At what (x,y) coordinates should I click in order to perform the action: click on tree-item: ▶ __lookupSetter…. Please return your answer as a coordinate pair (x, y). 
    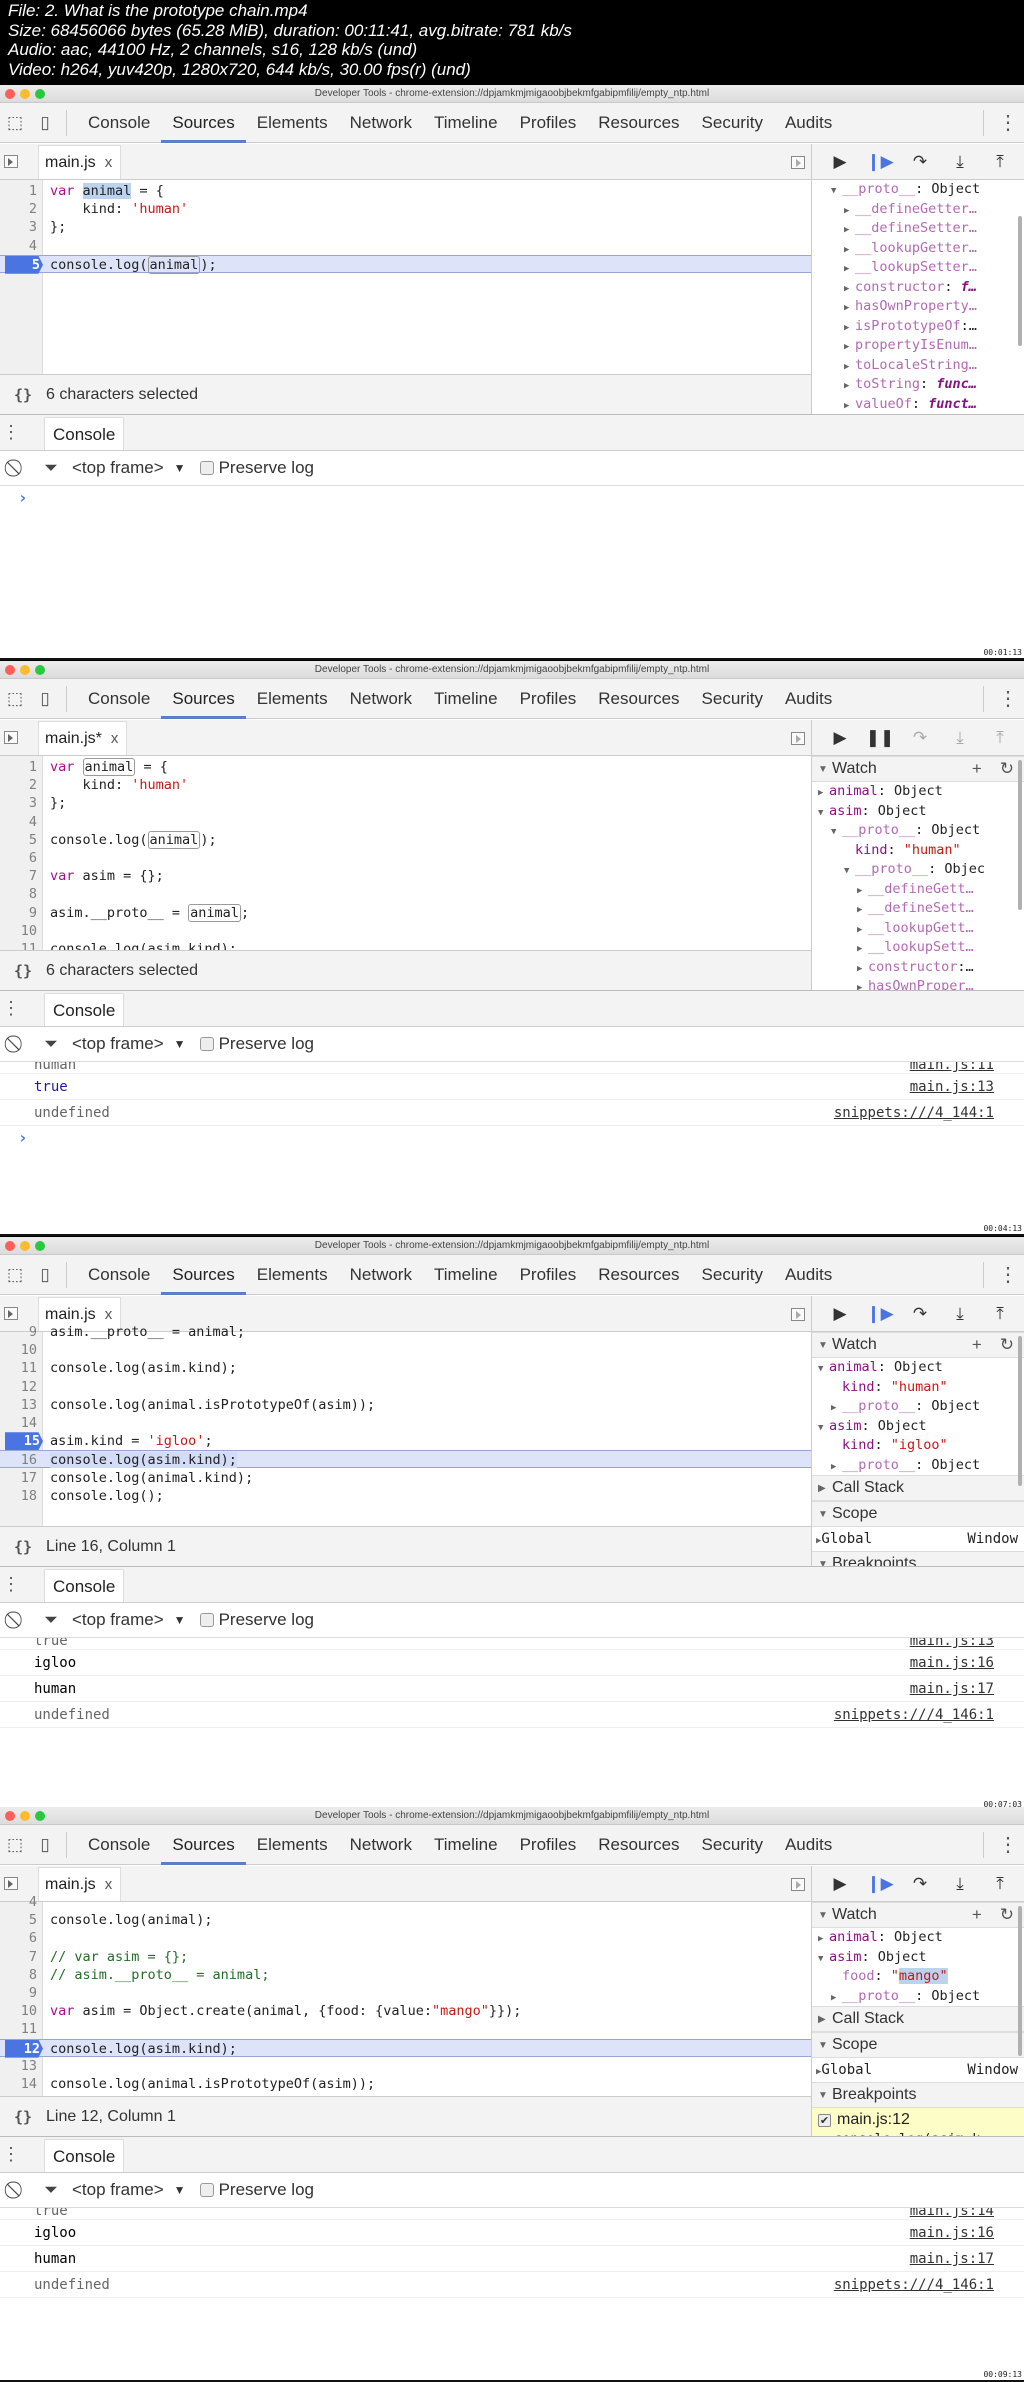
    Looking at the image, I should click on (918, 268).